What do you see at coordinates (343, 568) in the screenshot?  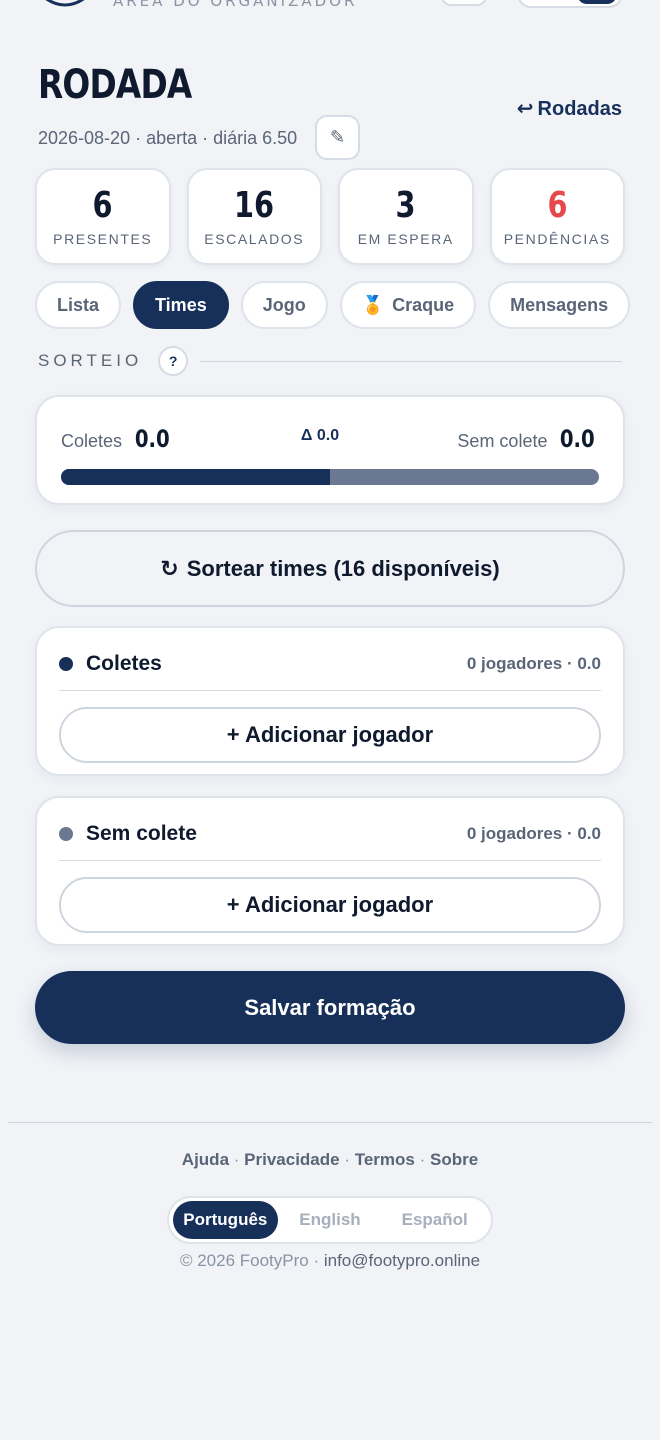 I see `shuffle-label: Sortear times (16 disponíveis)` at bounding box center [343, 568].